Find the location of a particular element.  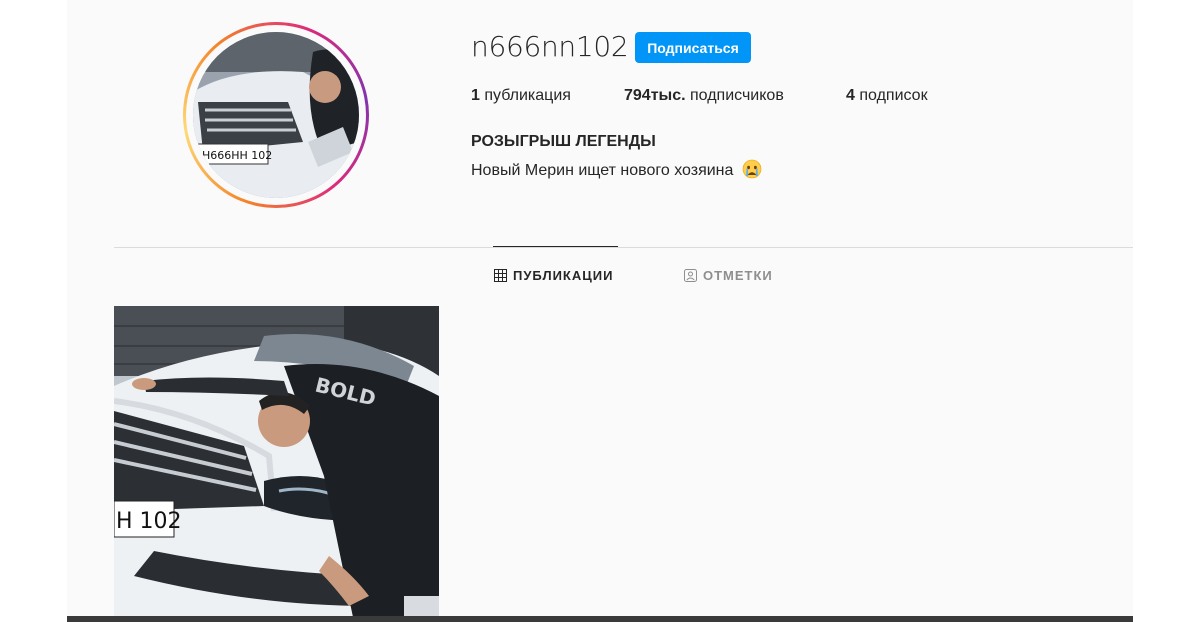

bio-text-line: Новый Мерин ищет нового хозяина is located at coordinates (616, 169).